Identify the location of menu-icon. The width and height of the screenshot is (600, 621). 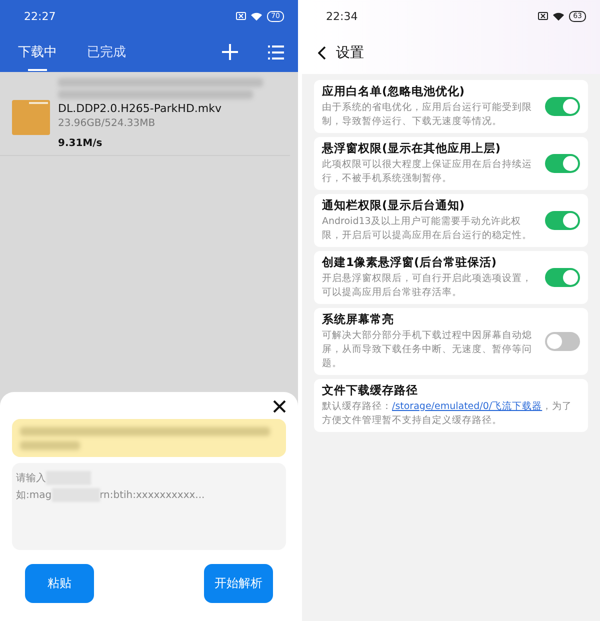
(276, 52).